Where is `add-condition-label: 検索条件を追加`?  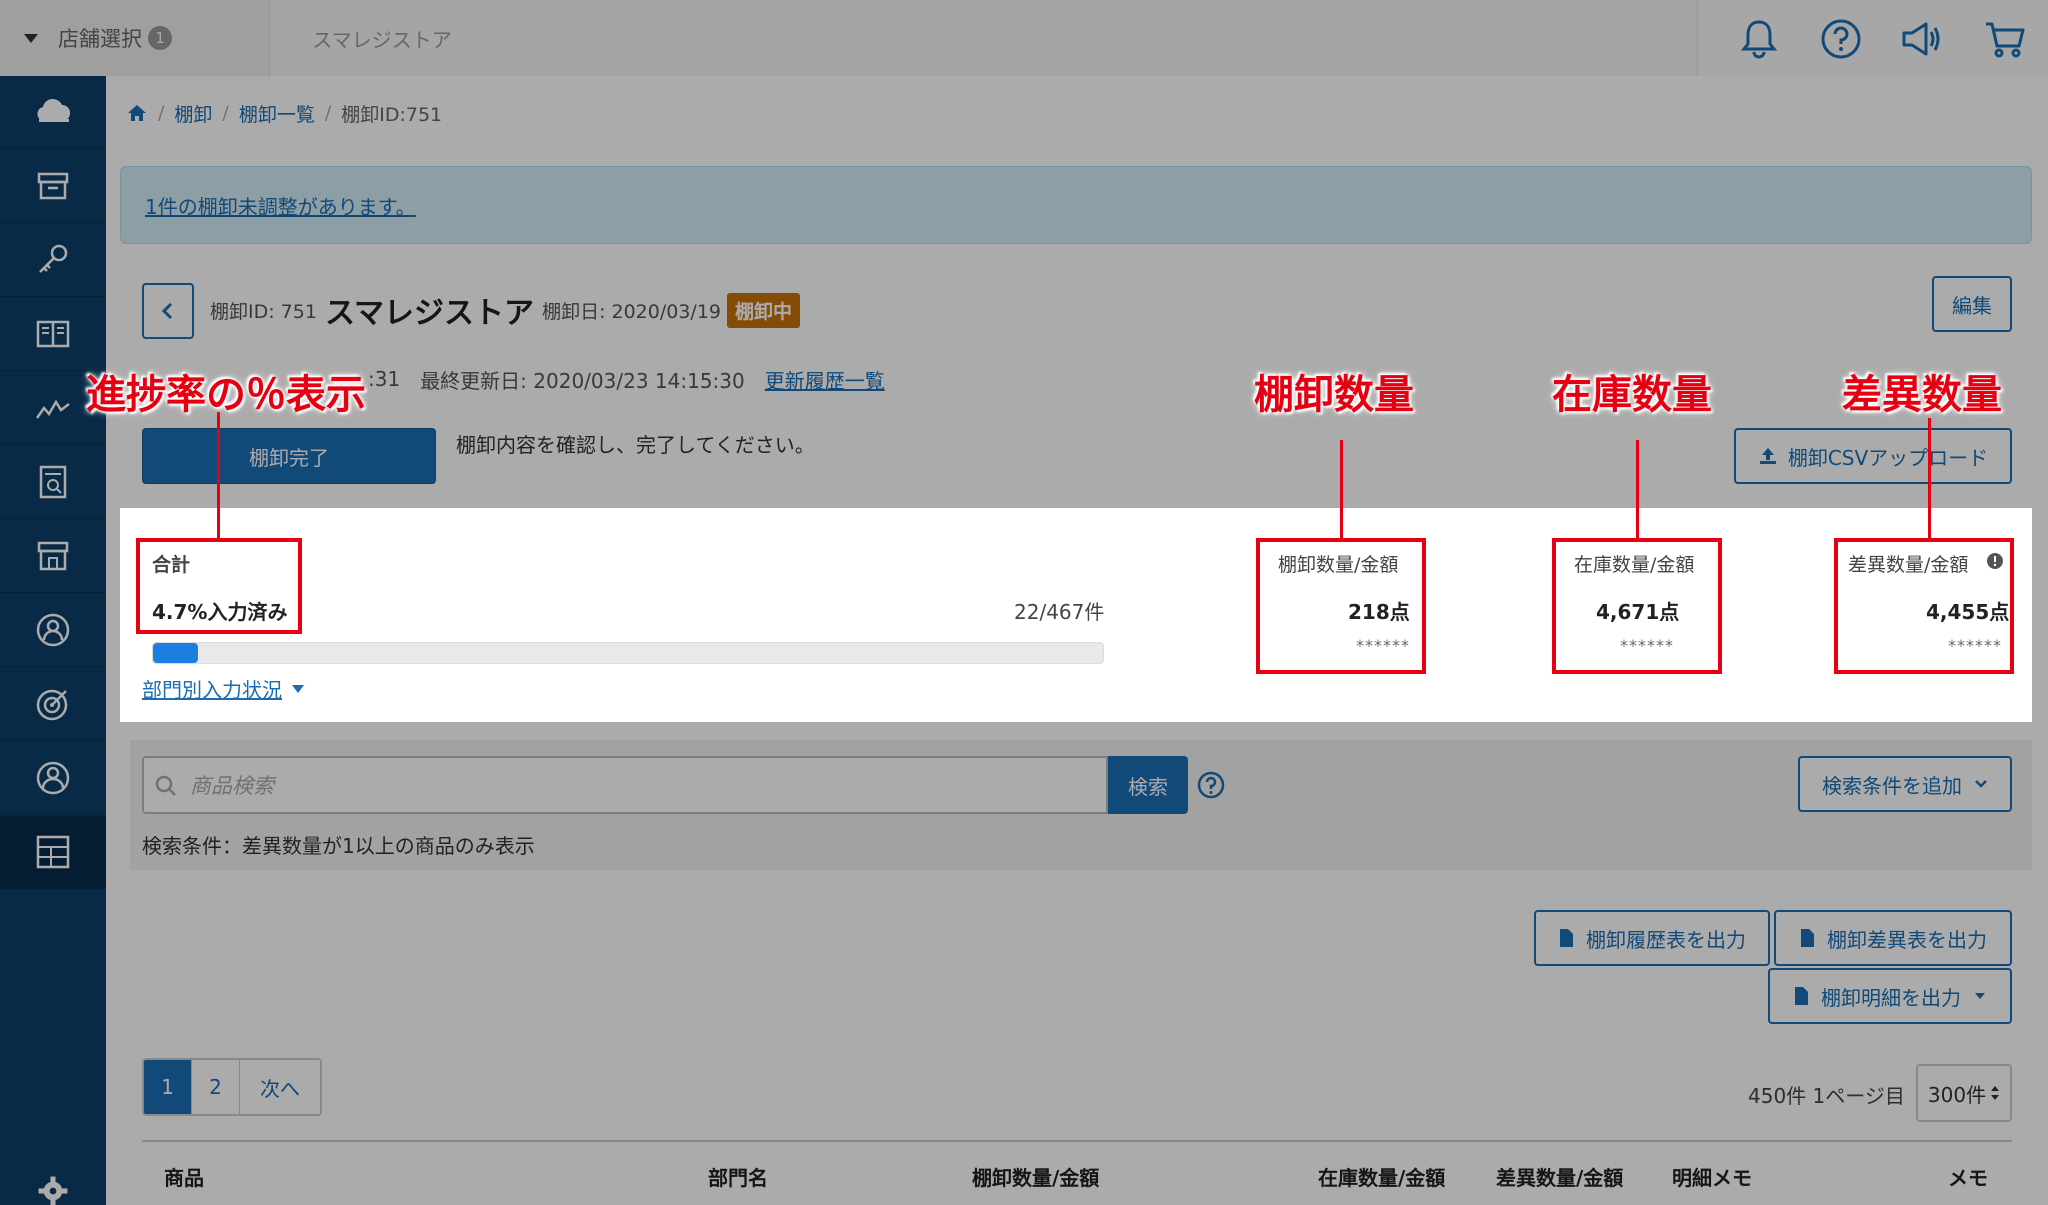
add-condition-label: 検索条件を追加 is located at coordinates (1892, 785).